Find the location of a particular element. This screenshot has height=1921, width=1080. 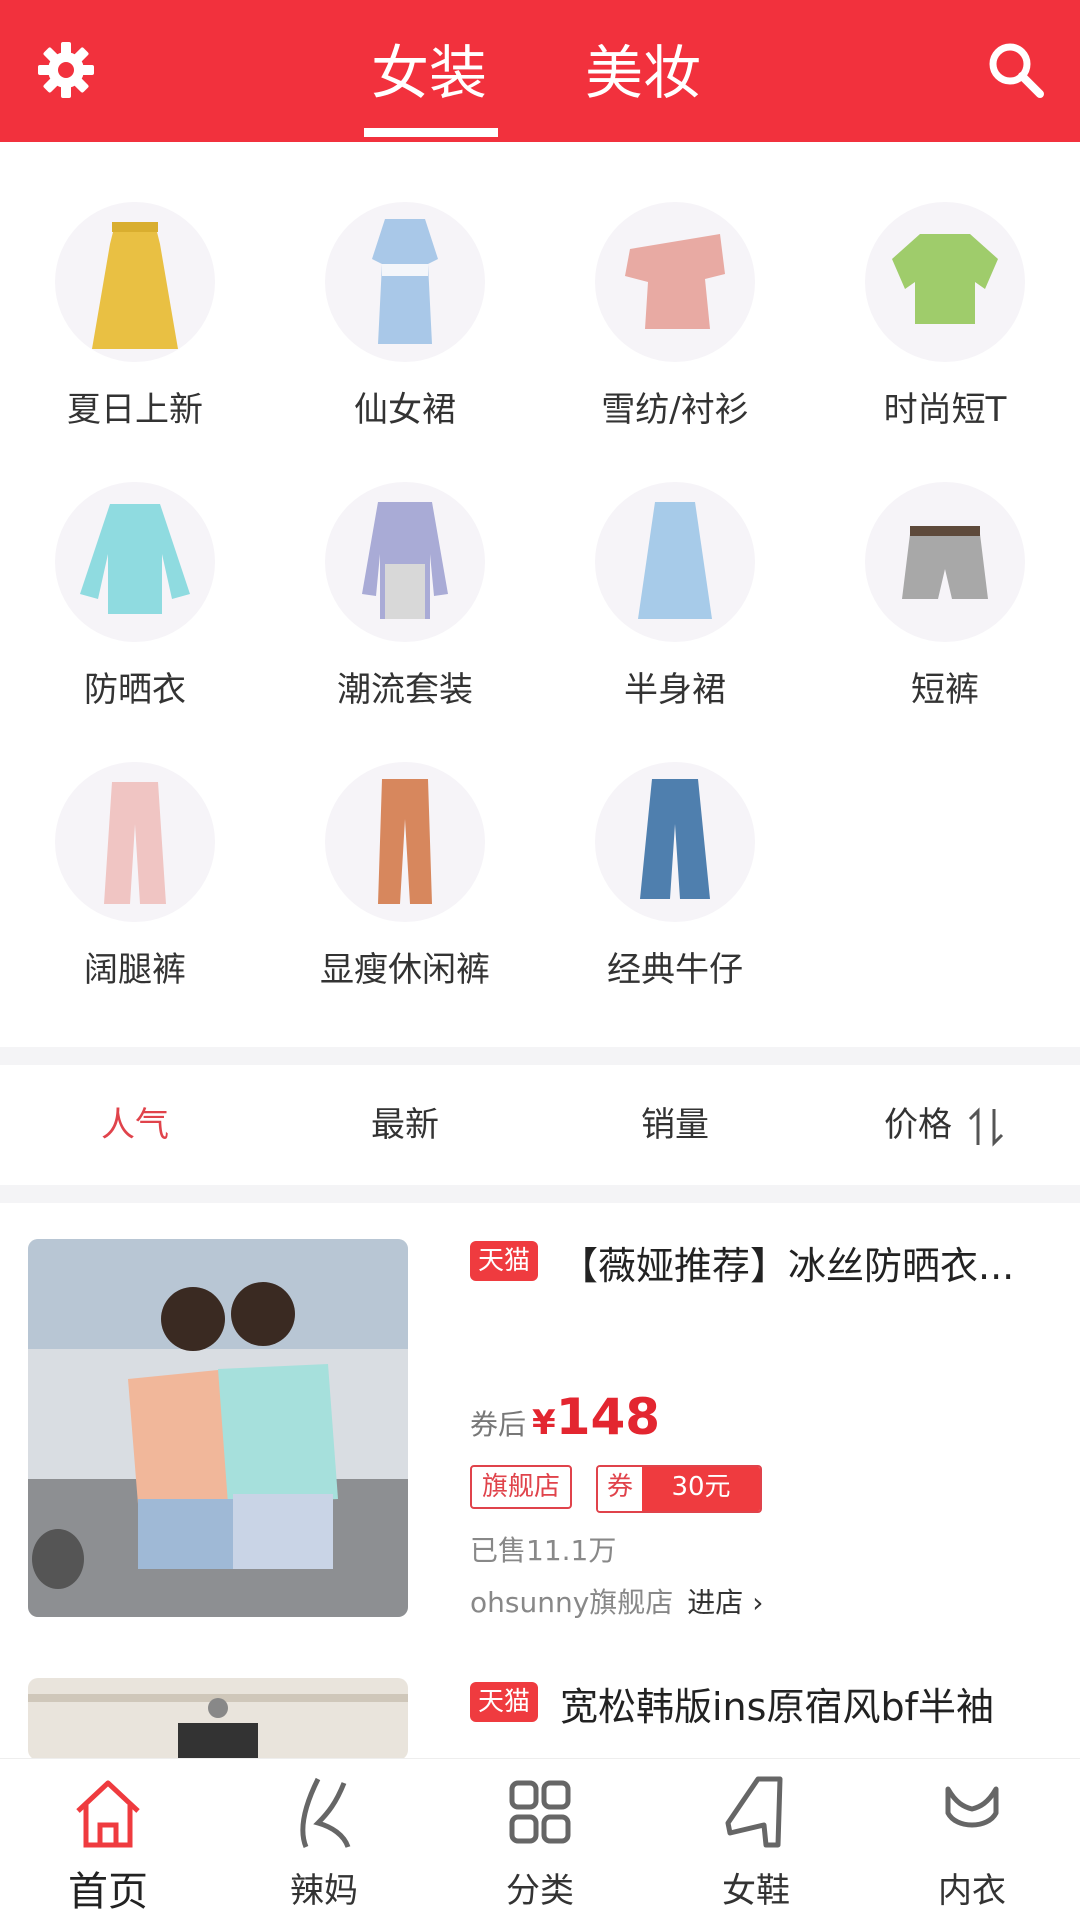

nav-label: 辣妈 is located at coordinates (324, 1891).